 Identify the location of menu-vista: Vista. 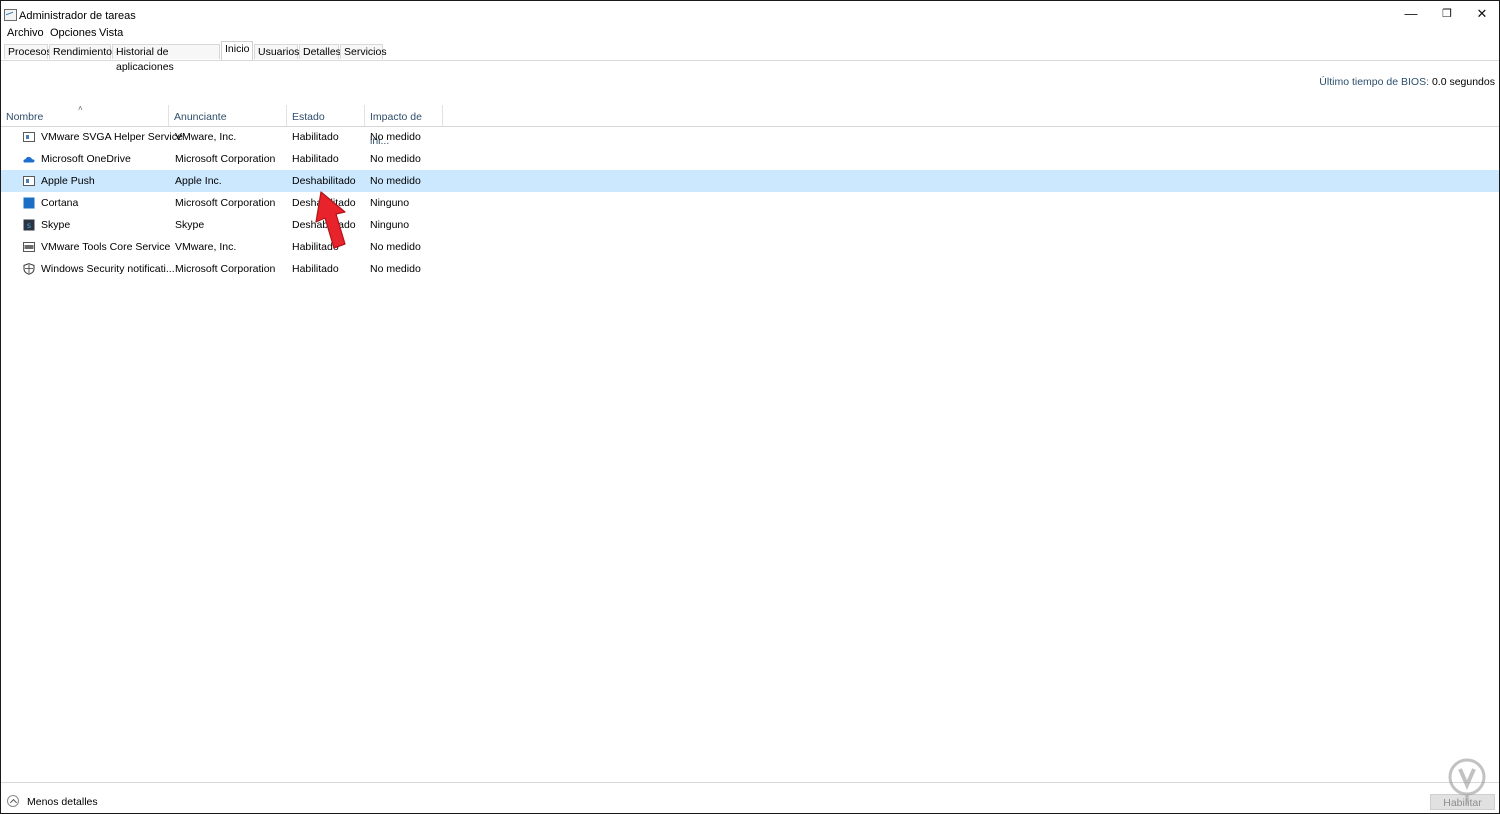
(111, 33).